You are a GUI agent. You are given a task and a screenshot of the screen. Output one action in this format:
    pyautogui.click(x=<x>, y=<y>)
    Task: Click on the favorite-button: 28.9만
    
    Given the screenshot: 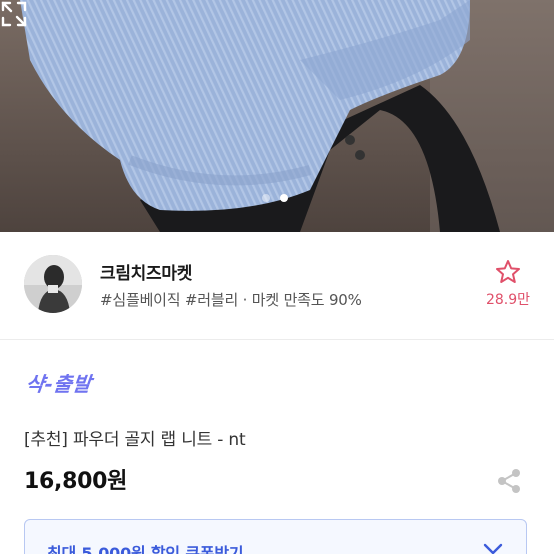 What is the action you would take?
    pyautogui.click(x=508, y=284)
    